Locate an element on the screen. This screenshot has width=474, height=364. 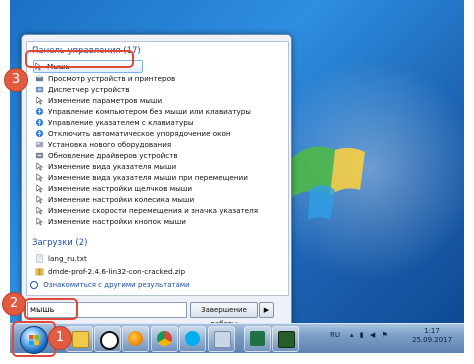
callout-step-2: 2 is located at coordinates (14, 304).